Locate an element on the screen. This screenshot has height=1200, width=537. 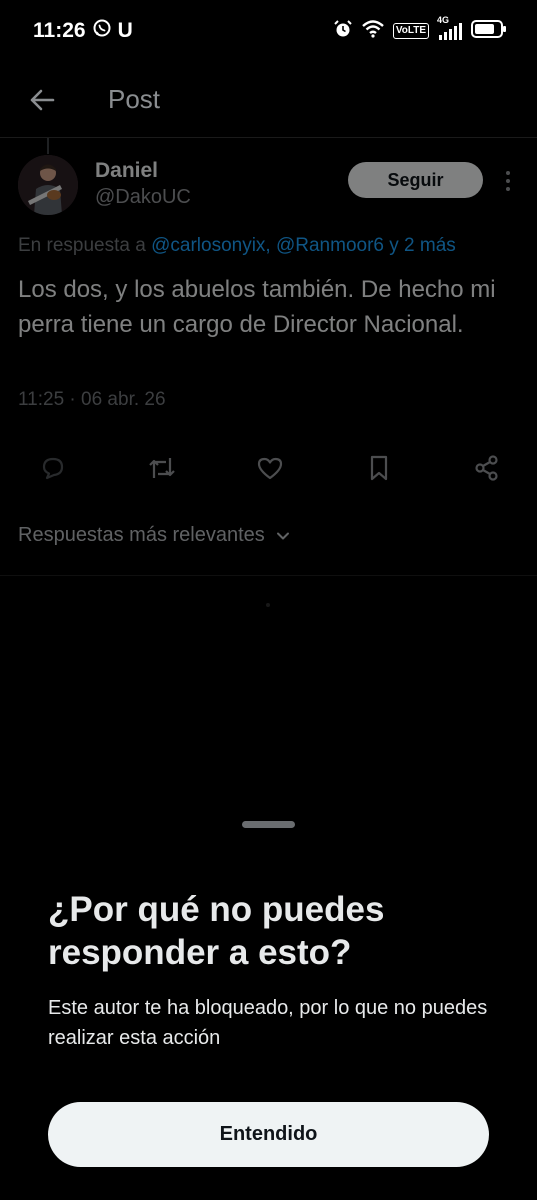
like-button is located at coordinates (270, 468).